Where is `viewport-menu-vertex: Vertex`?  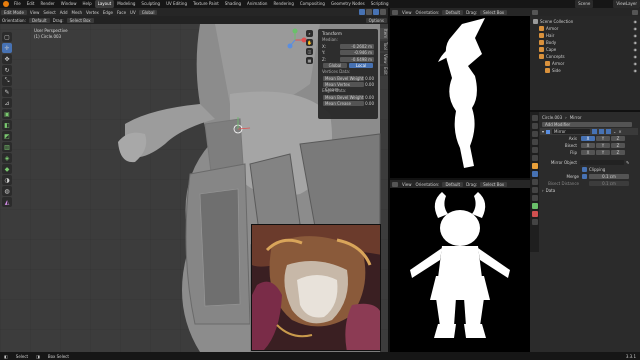 viewport-menu-vertex: Vertex is located at coordinates (92, 12).